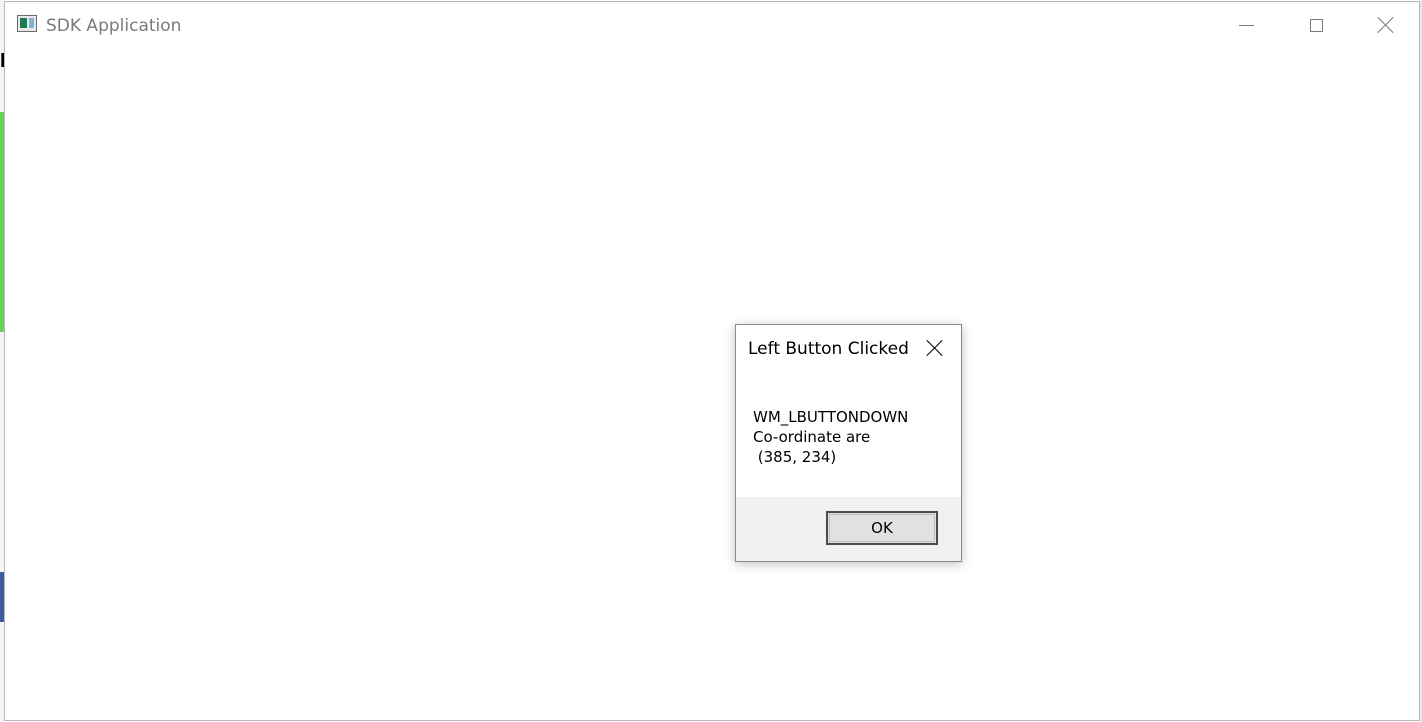 This screenshot has height=722, width=1422. I want to click on dialog-title: Left Button Clicked, so click(828, 349).